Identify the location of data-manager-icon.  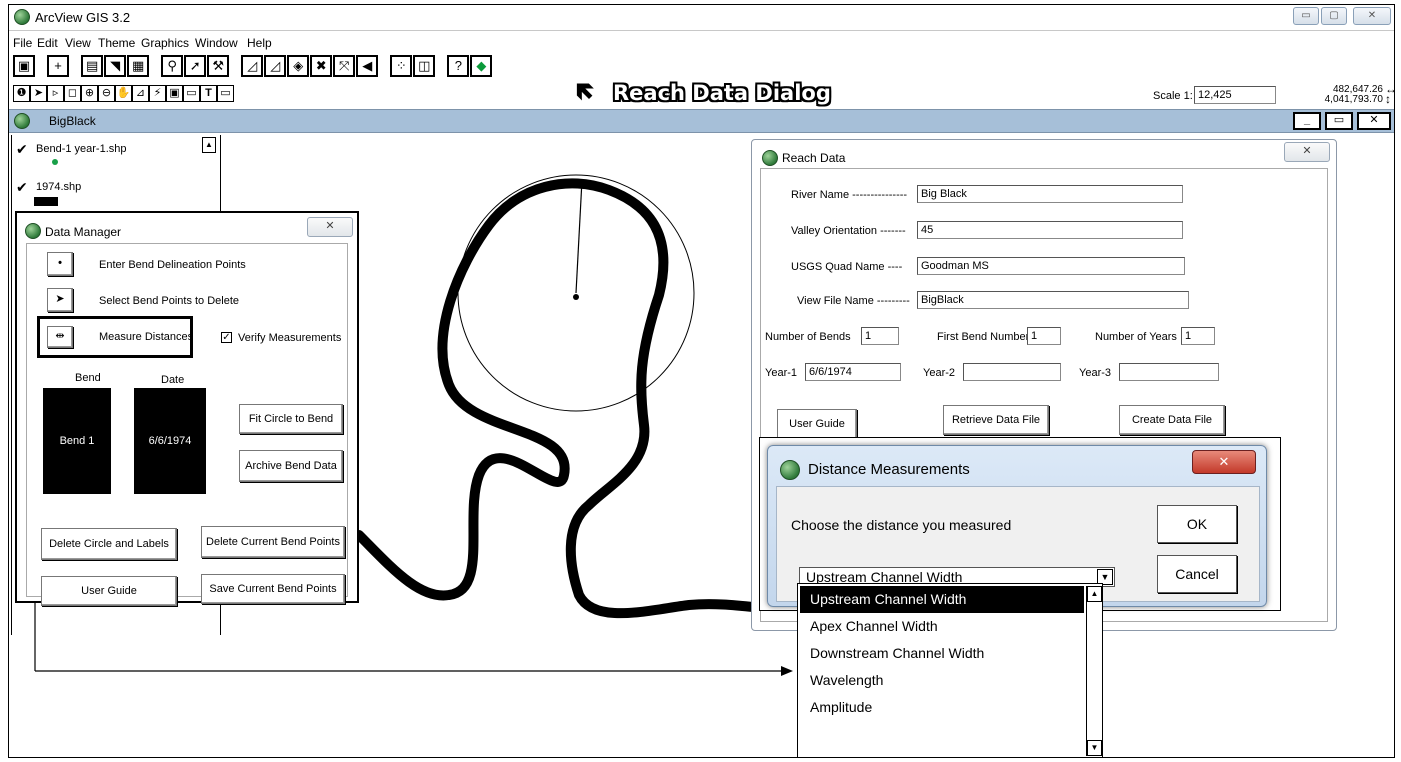
(33, 231).